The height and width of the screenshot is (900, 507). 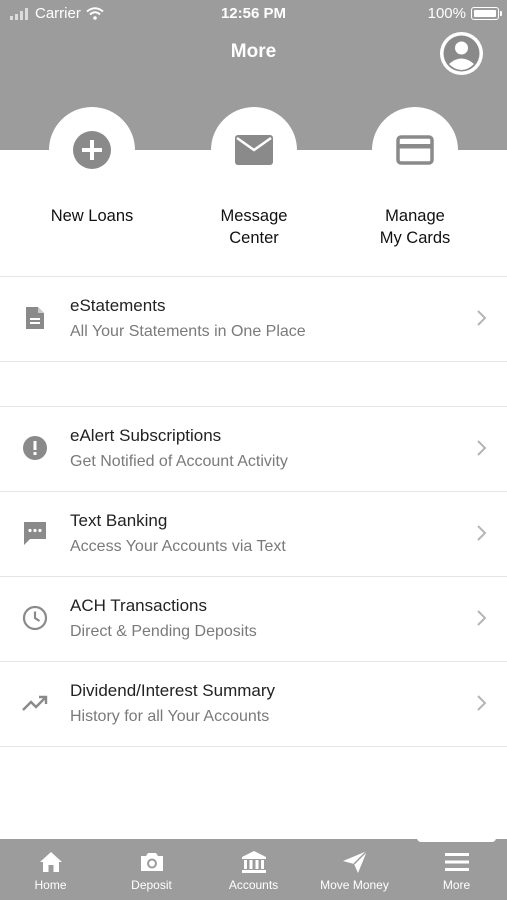 What do you see at coordinates (456, 862) in the screenshot?
I see `menu-icon` at bounding box center [456, 862].